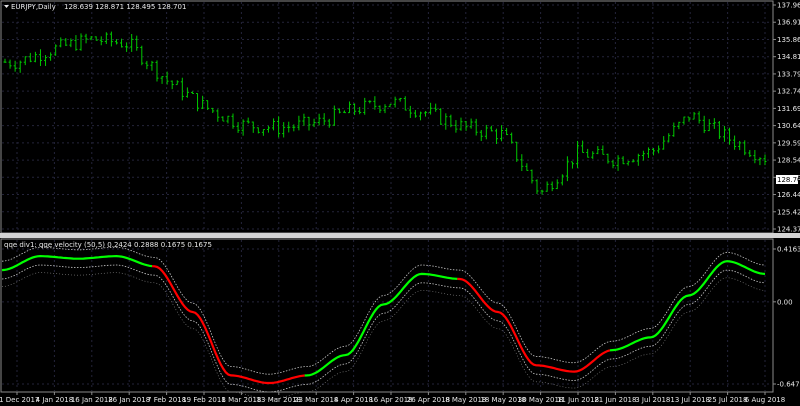  What do you see at coordinates (788, 40) in the screenshot?
I see `price-tick-label: 135.860` at bounding box center [788, 40].